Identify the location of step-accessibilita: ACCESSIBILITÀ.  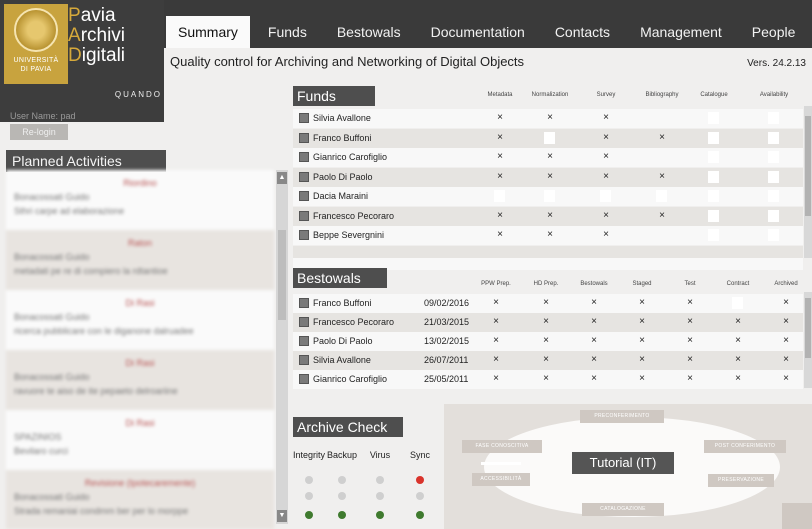
(501, 479).